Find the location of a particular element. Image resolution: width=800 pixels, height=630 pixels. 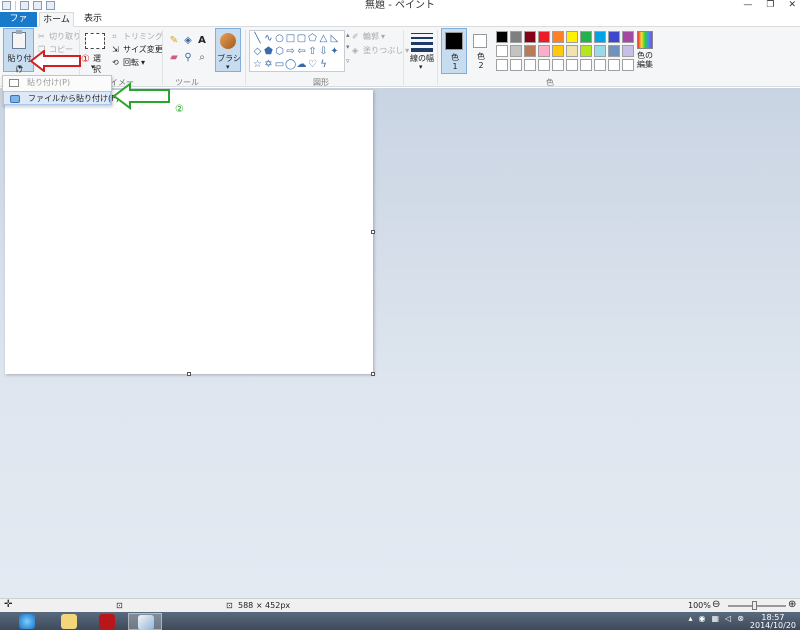

up-arrow-shape-icon: ⇧ is located at coordinates (312, 51).